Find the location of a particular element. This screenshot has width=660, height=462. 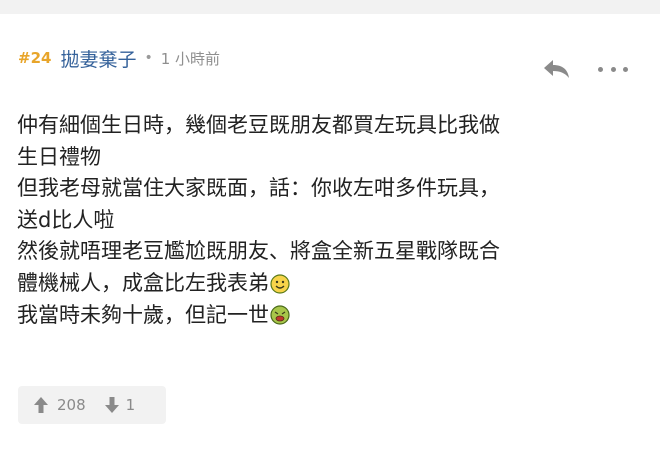

content-line: 體機械人，成盒比左我表弟 is located at coordinates (332, 284).